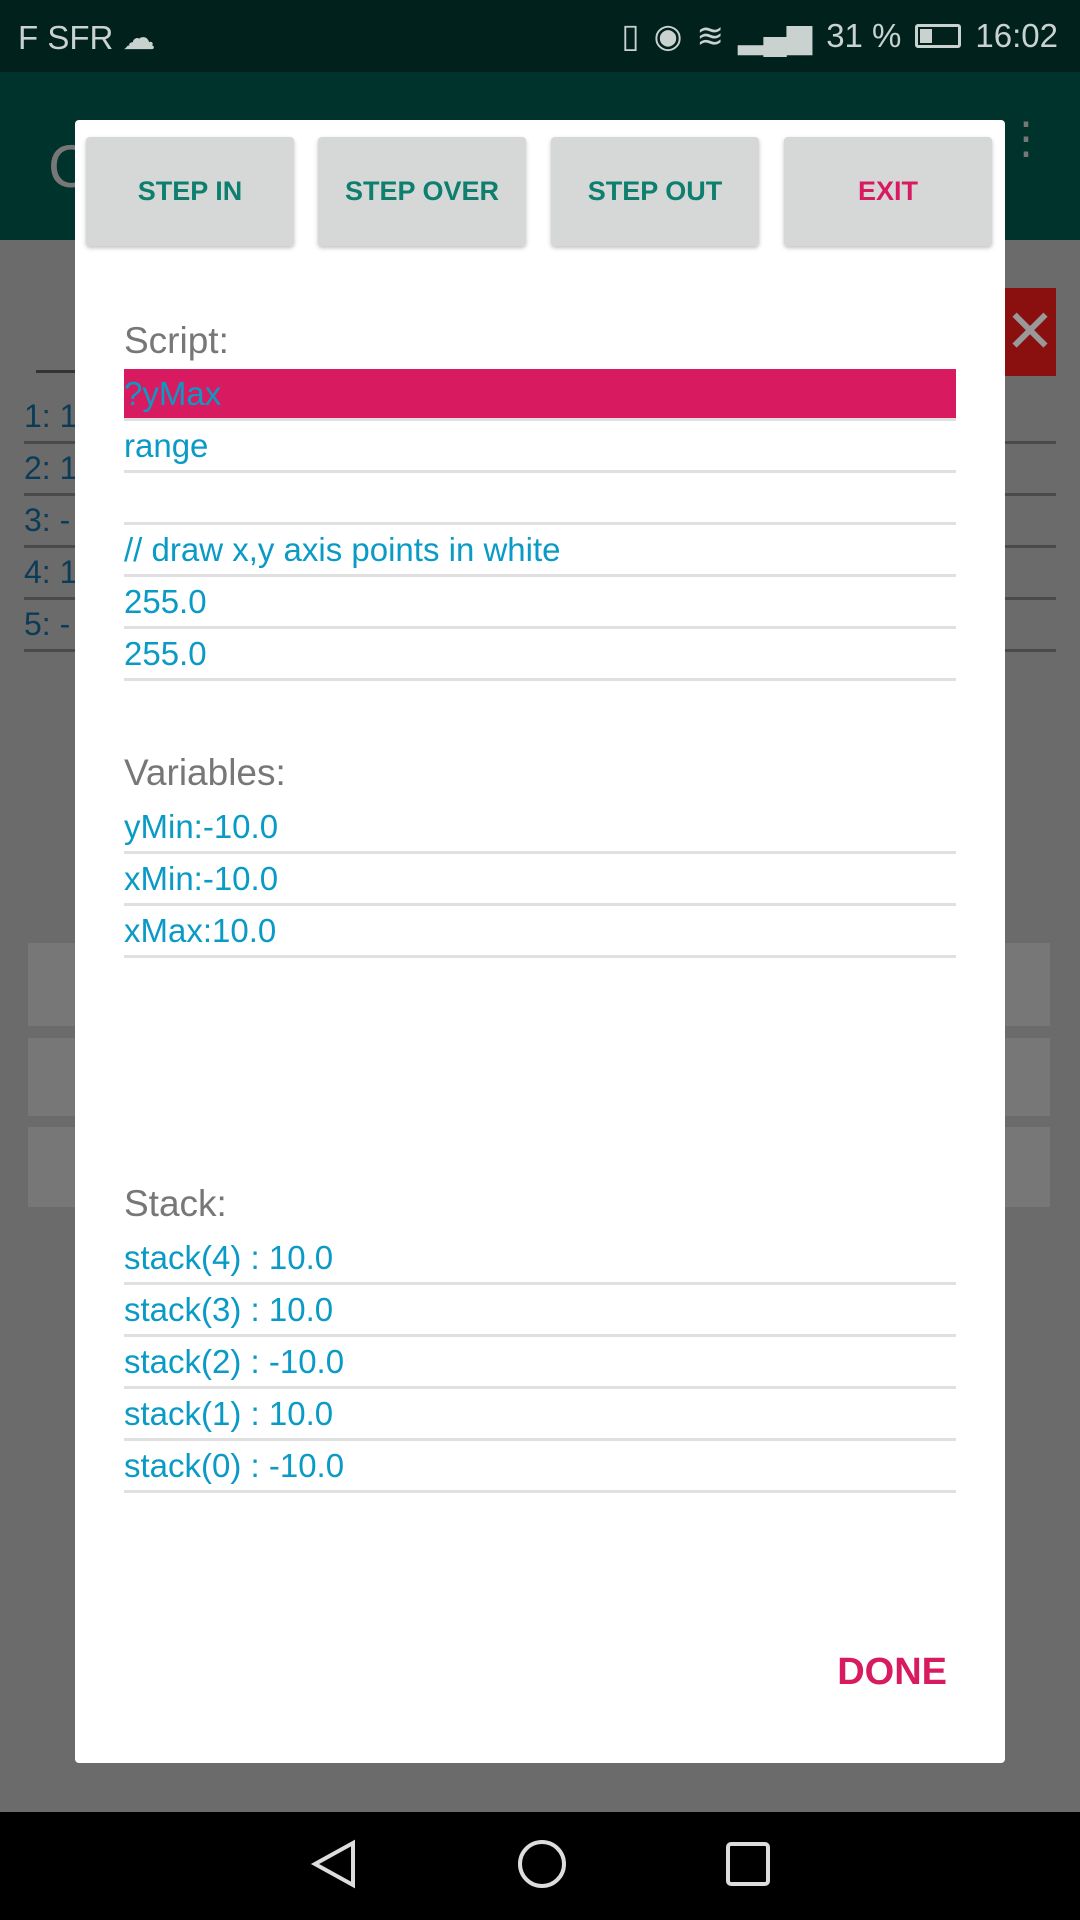 The image size is (1080, 1920). I want to click on variables-label: Variables:, so click(205, 772).